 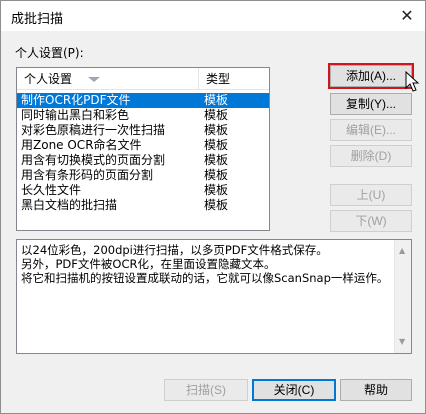 I want to click on help-button: 帮助, so click(x=376, y=390).